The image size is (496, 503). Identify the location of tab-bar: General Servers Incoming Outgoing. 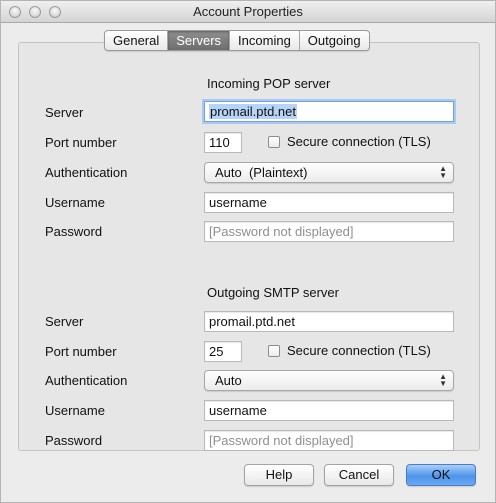
(237, 40).